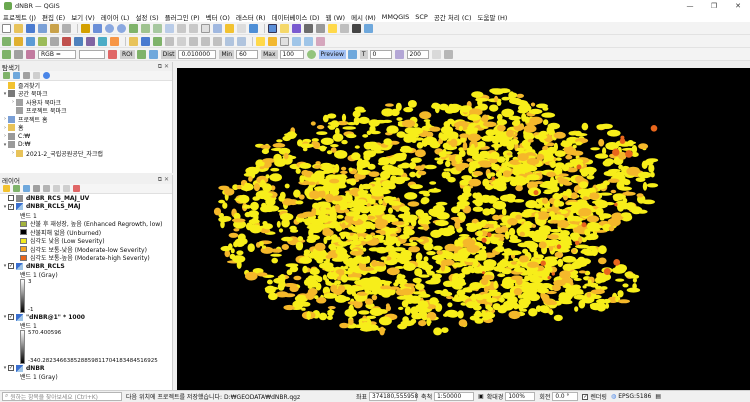 The height and width of the screenshot is (402, 750). What do you see at coordinates (36, 75) in the screenshot?
I see `collapse-all-icon` at bounding box center [36, 75].